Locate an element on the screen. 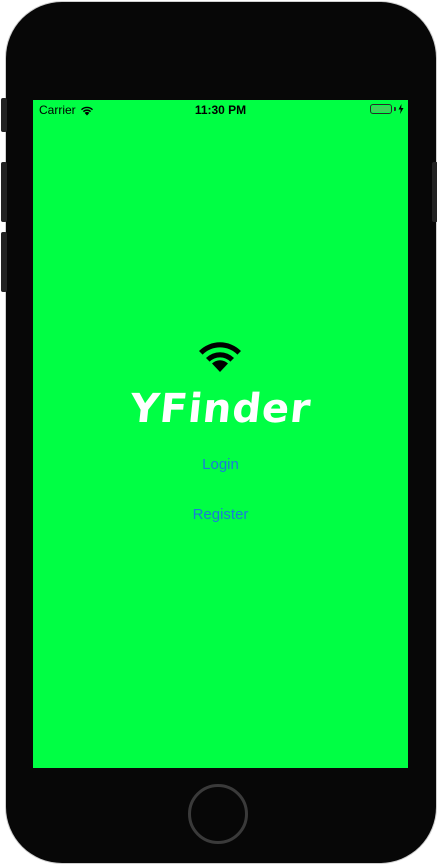  battery-icon is located at coordinates (381, 109).